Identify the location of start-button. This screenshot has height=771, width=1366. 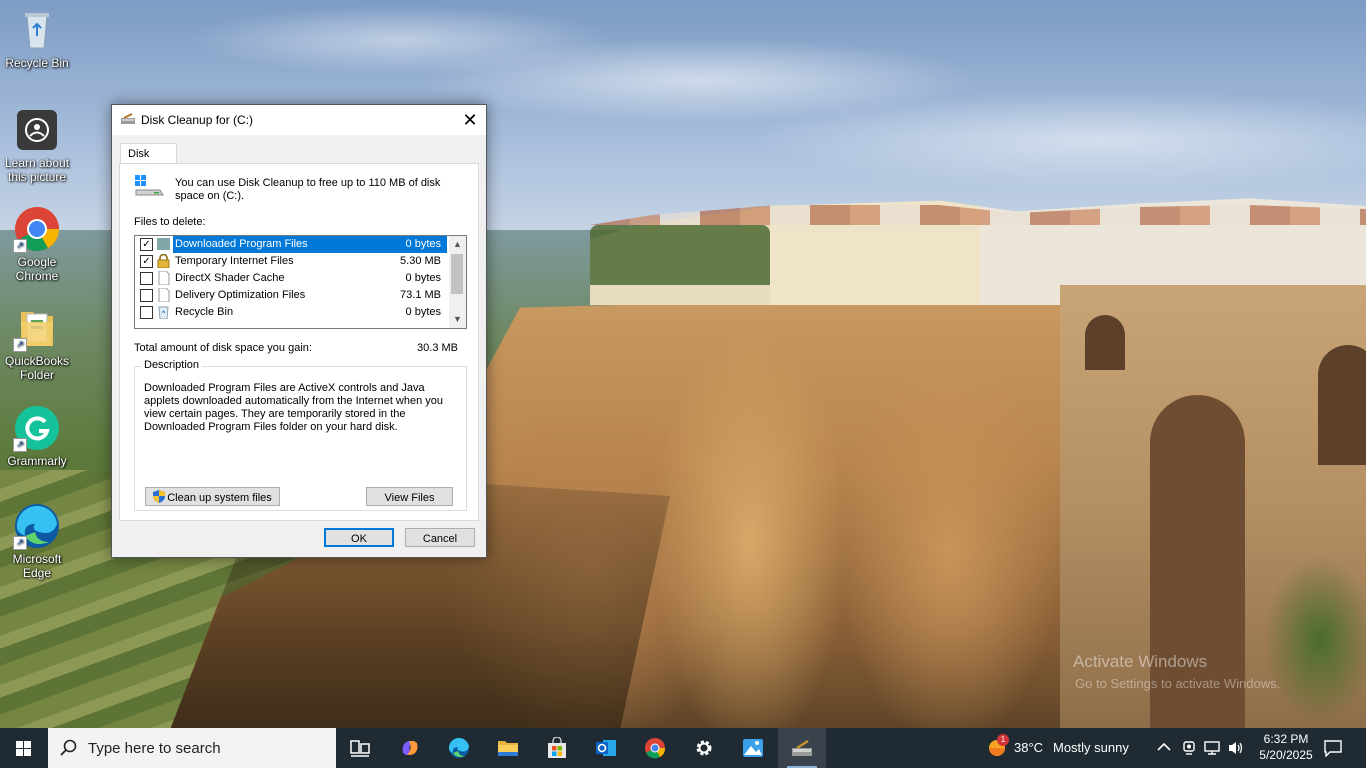
(24, 748).